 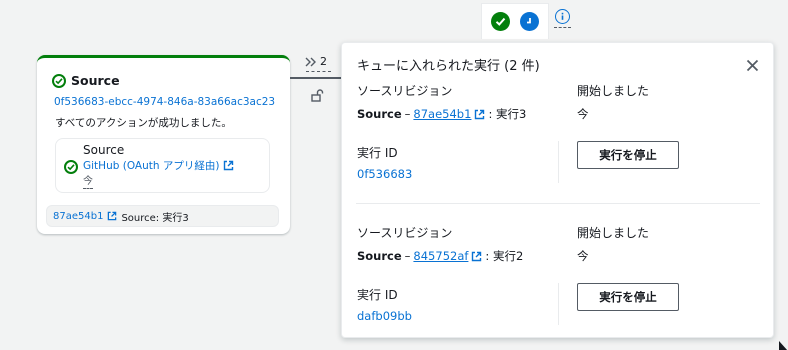 I want to click on success-check-icon, so click(x=59, y=80).